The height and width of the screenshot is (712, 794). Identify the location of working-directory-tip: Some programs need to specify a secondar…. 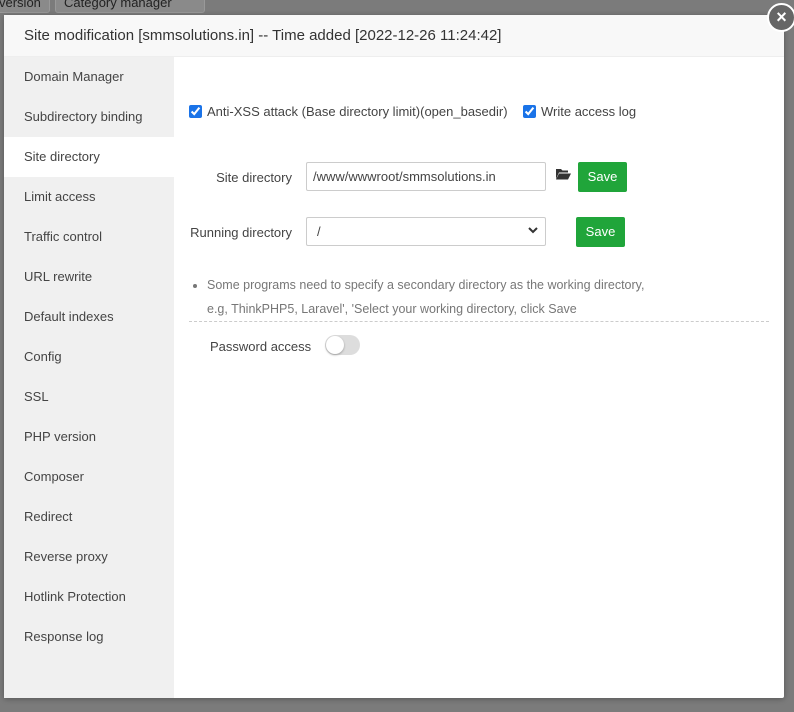
(417, 297).